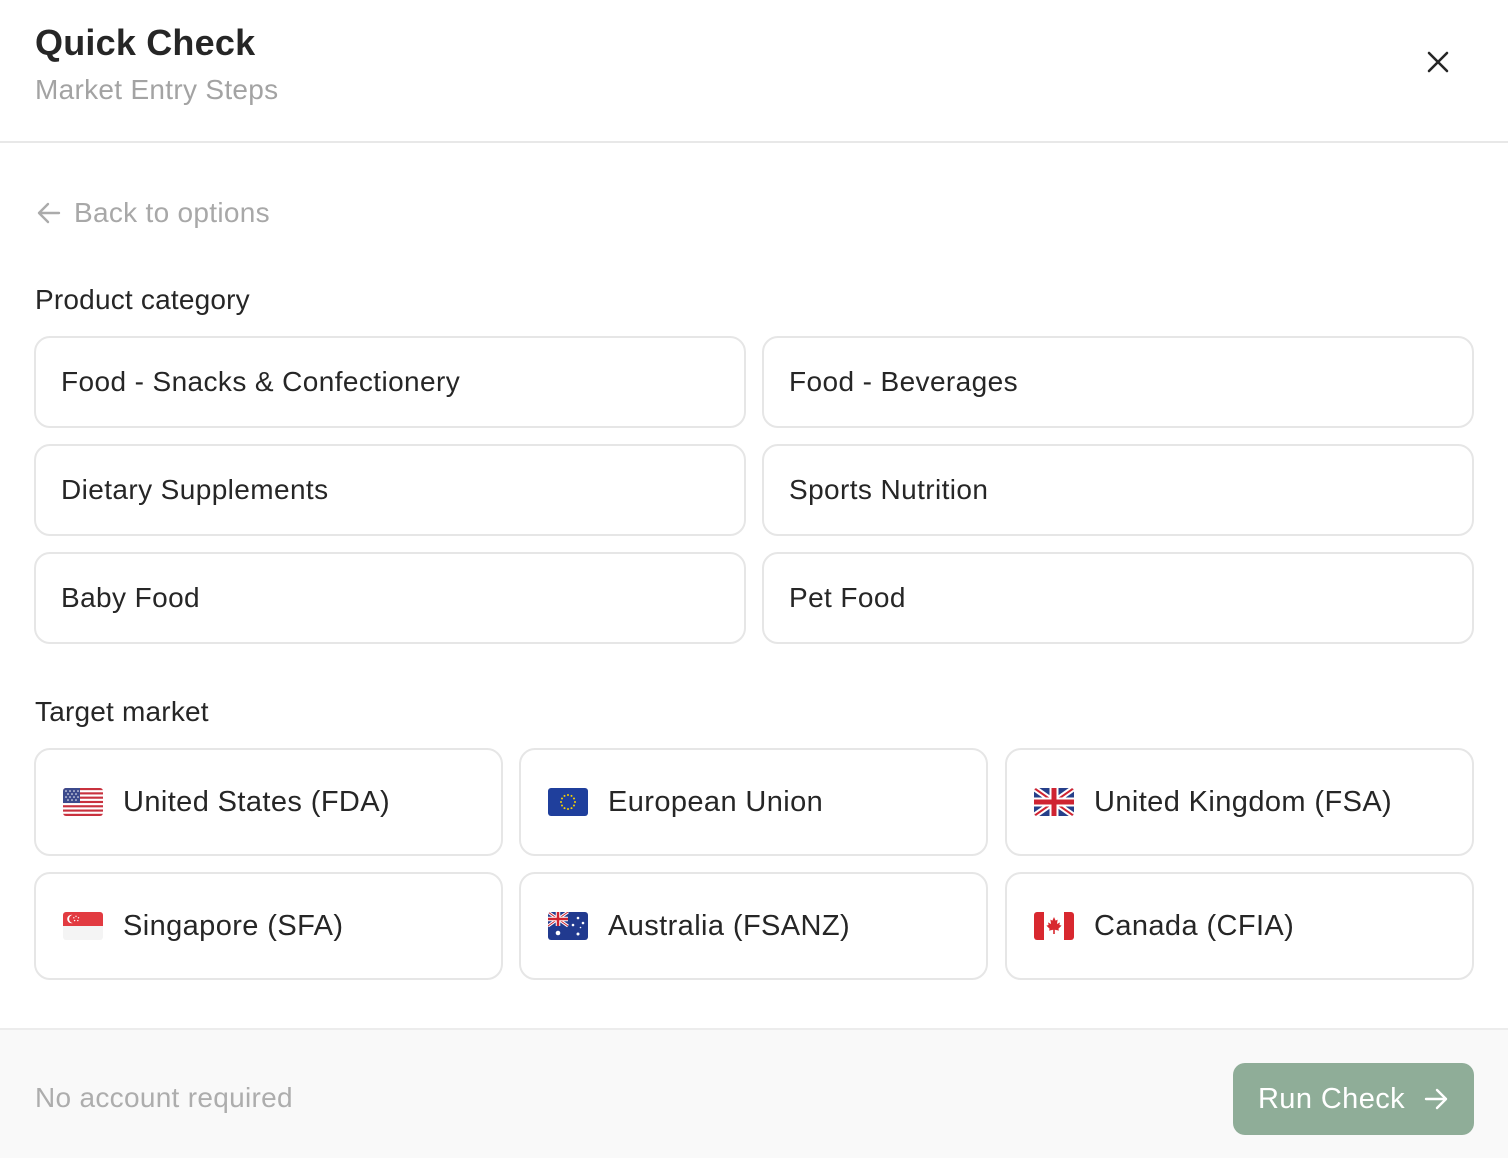 This screenshot has height=1158, width=1508. What do you see at coordinates (83, 926) in the screenshot?
I see `sg-flag-icon` at bounding box center [83, 926].